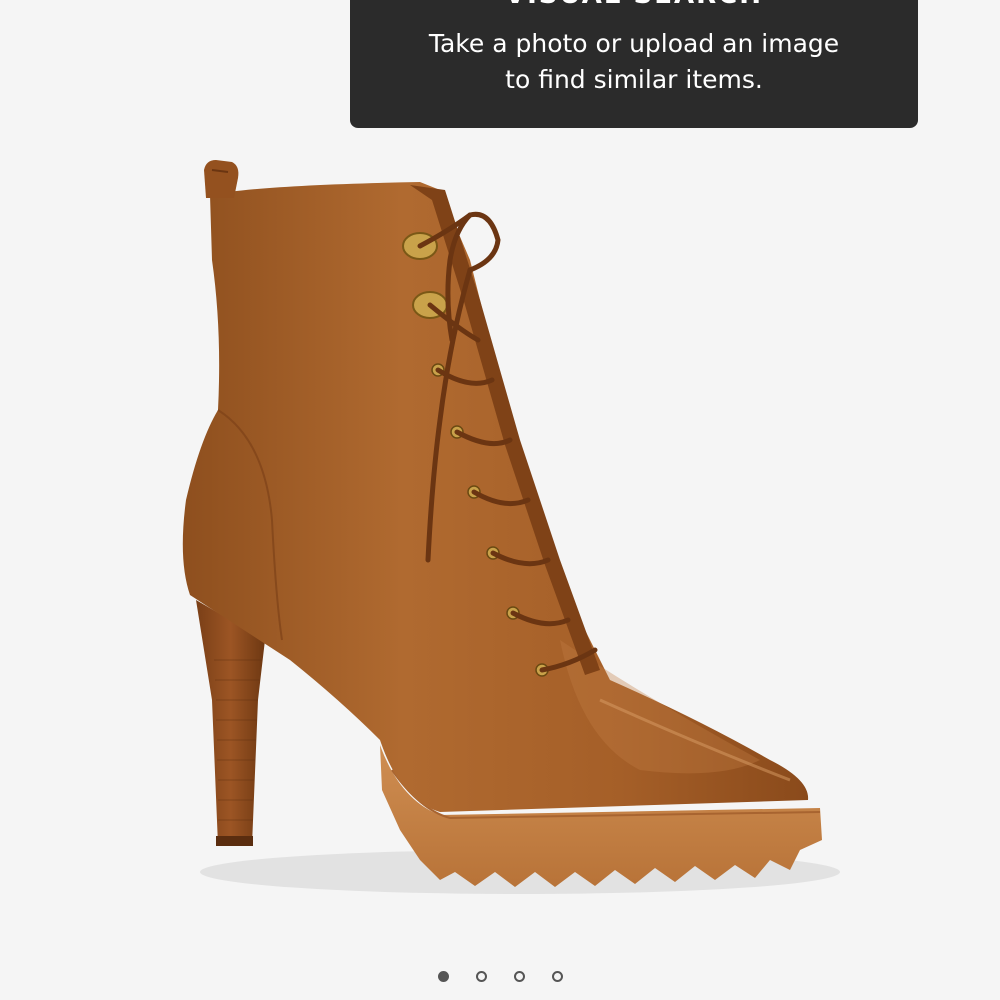 This screenshot has width=1000, height=1000. What do you see at coordinates (500, 976) in the screenshot?
I see `carousel-pagination` at bounding box center [500, 976].